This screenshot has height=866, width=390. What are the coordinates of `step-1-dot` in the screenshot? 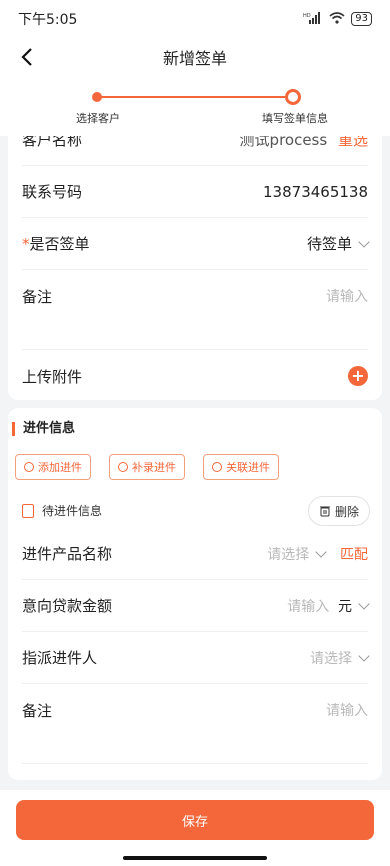 It's located at (97, 97).